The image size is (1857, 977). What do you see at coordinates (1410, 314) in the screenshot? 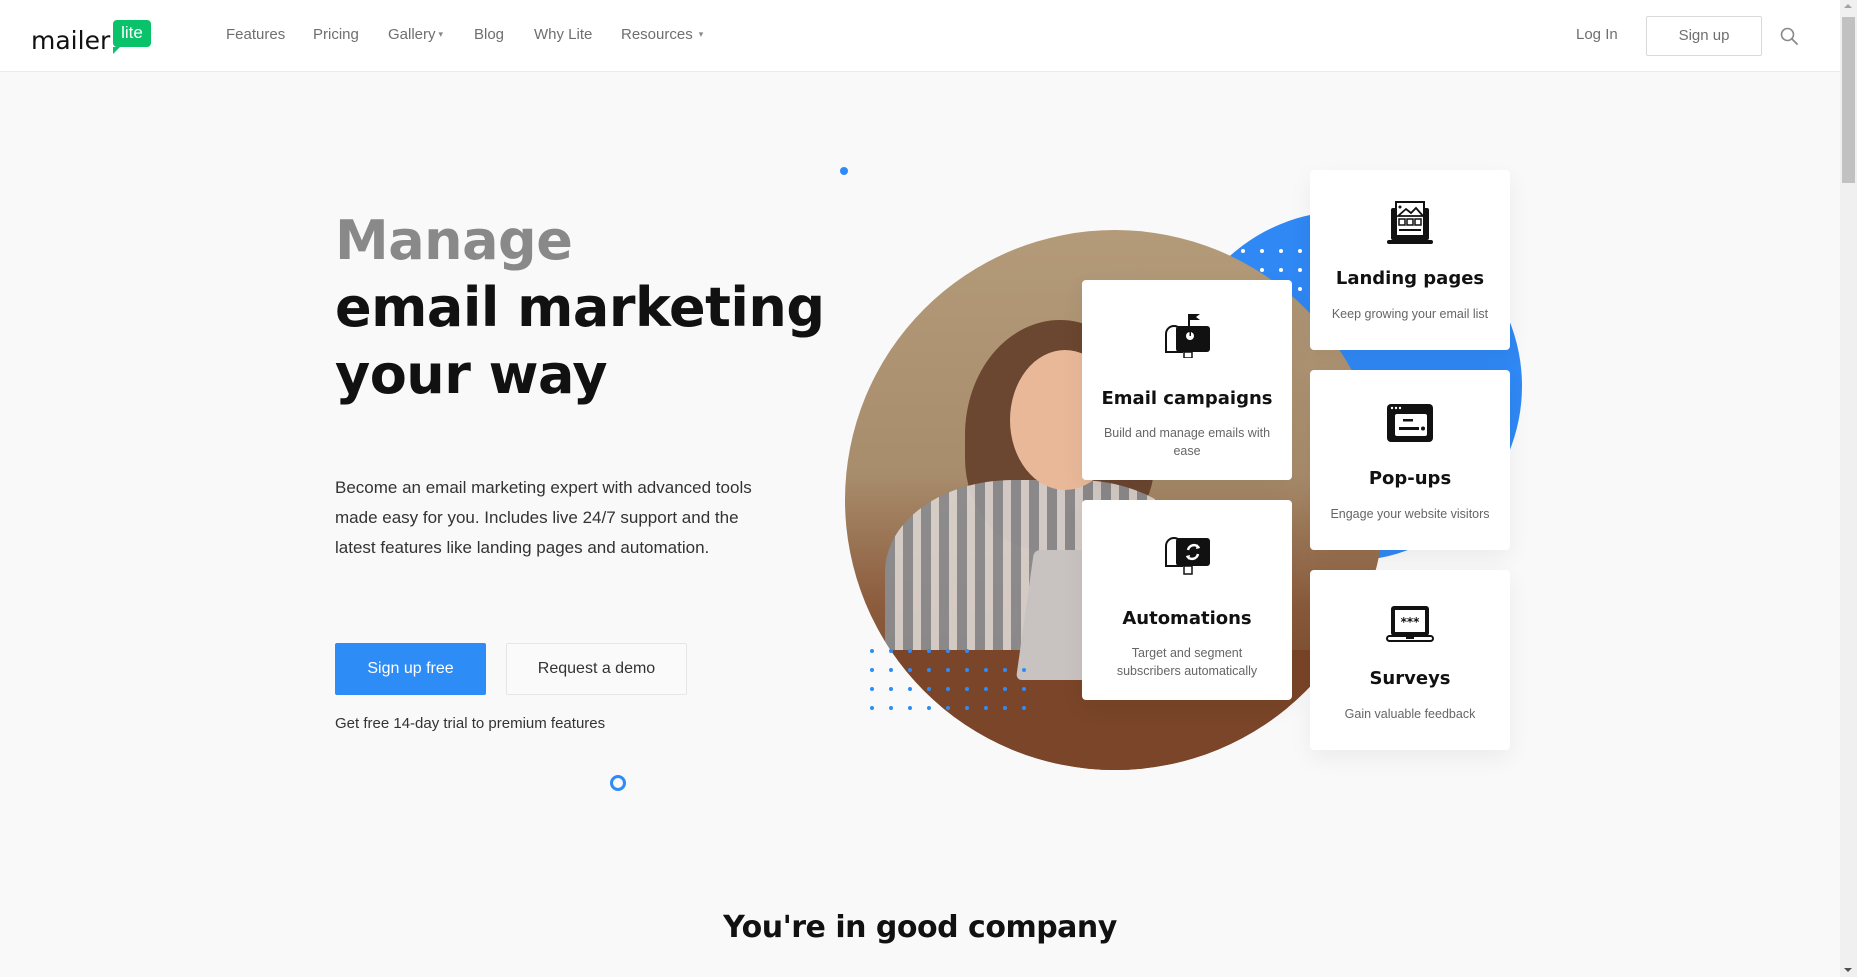
I see `card-description: Keep growing your email list` at bounding box center [1410, 314].